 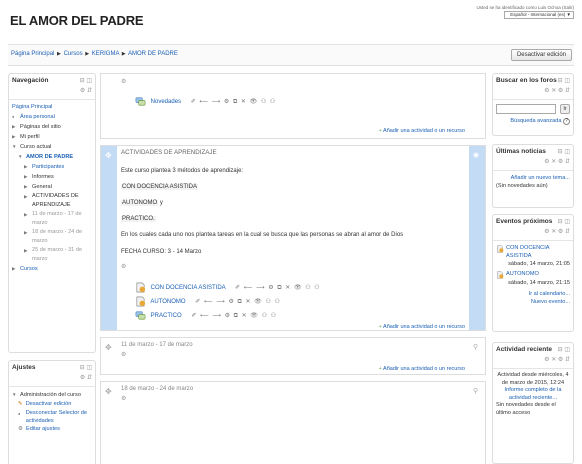 I want to click on event-item: CON DOCENCIA ASISTIDA, so click(x=533, y=252).